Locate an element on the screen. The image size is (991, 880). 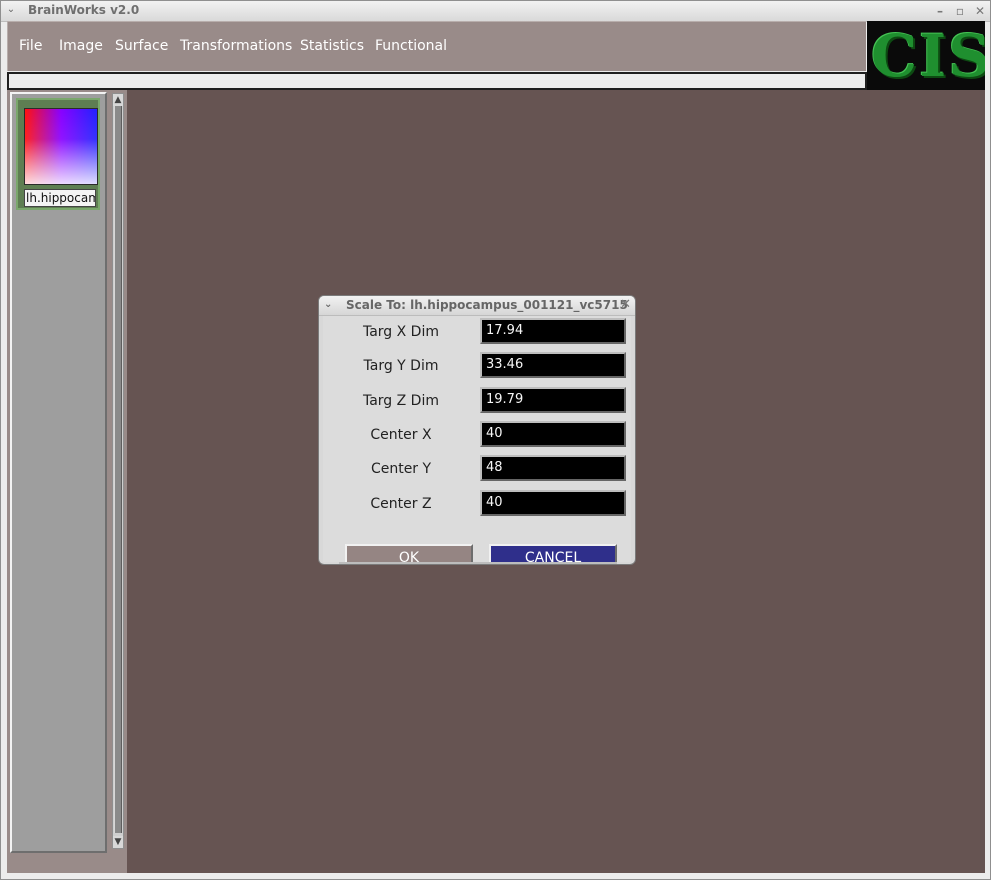
window-right-edge is located at coordinates (987, 481).